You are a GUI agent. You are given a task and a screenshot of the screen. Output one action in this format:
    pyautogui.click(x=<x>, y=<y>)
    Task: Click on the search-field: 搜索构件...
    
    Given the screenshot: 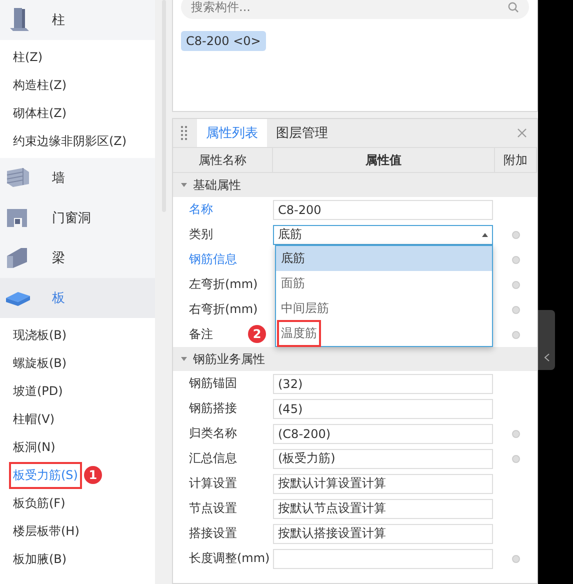 What is the action you would take?
    pyautogui.click(x=355, y=9)
    